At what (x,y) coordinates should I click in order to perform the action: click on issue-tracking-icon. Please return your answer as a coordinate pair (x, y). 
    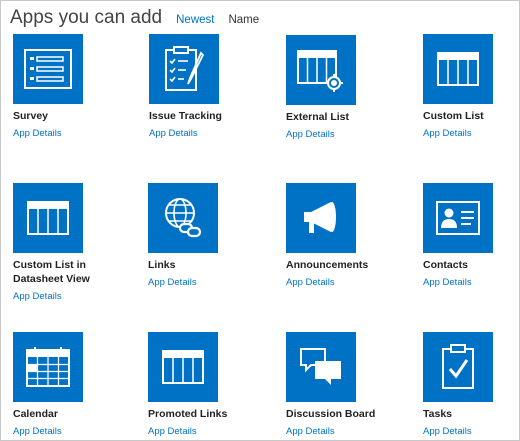
    Looking at the image, I should click on (185, 68).